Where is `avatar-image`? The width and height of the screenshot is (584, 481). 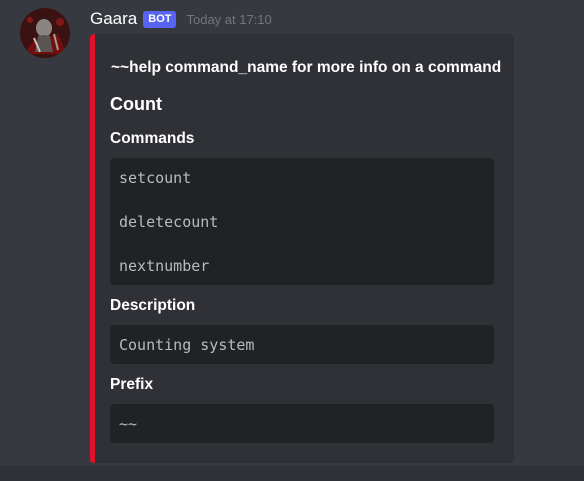
avatar-image is located at coordinates (45, 33).